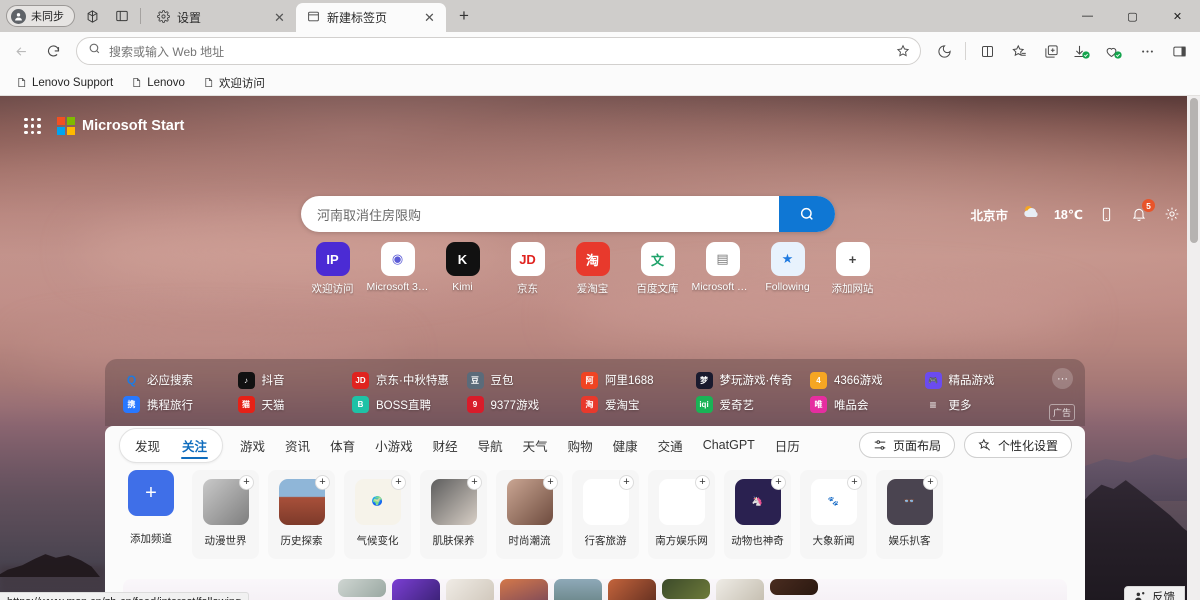 Image resolution: width=1200 pixels, height=600 pixels. I want to click on feed-tab-6: 财经, so click(445, 445).